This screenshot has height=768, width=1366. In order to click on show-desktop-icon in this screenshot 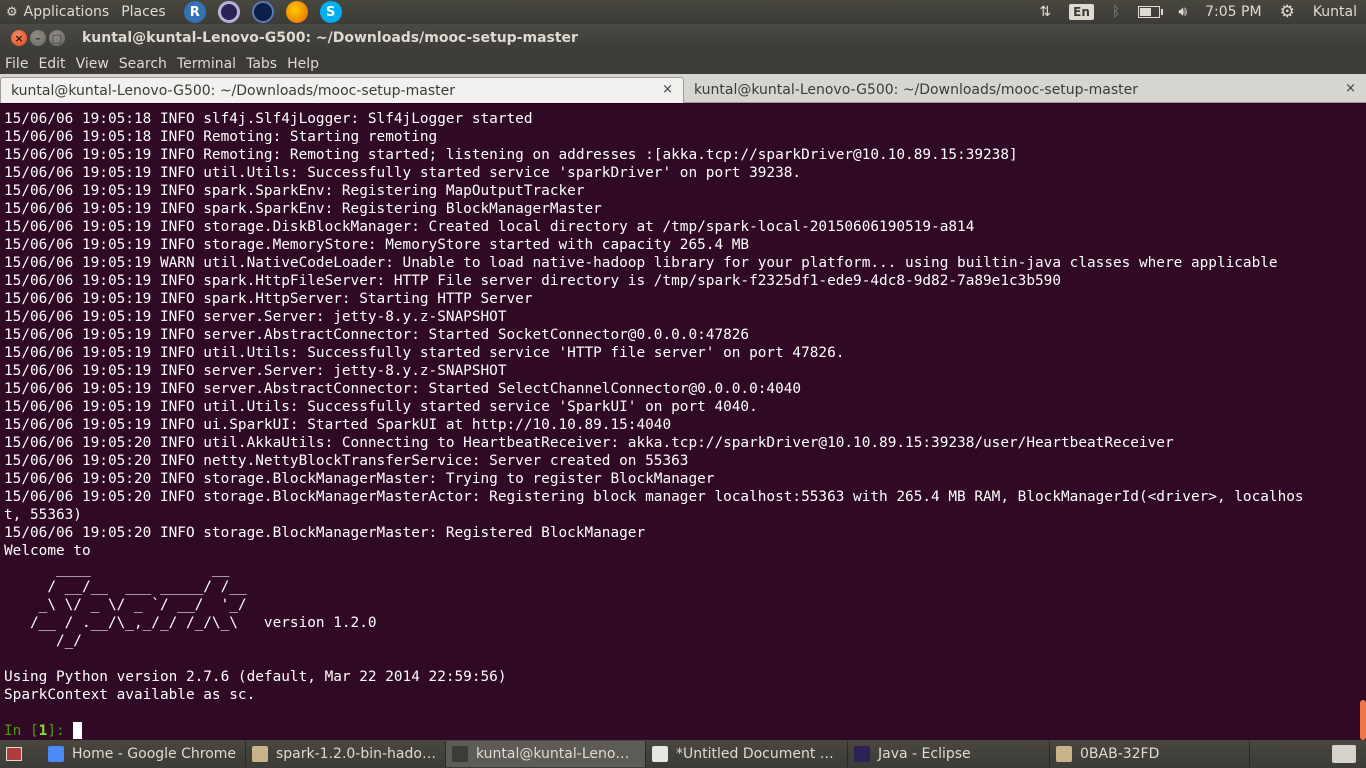, I will do `click(14, 754)`.